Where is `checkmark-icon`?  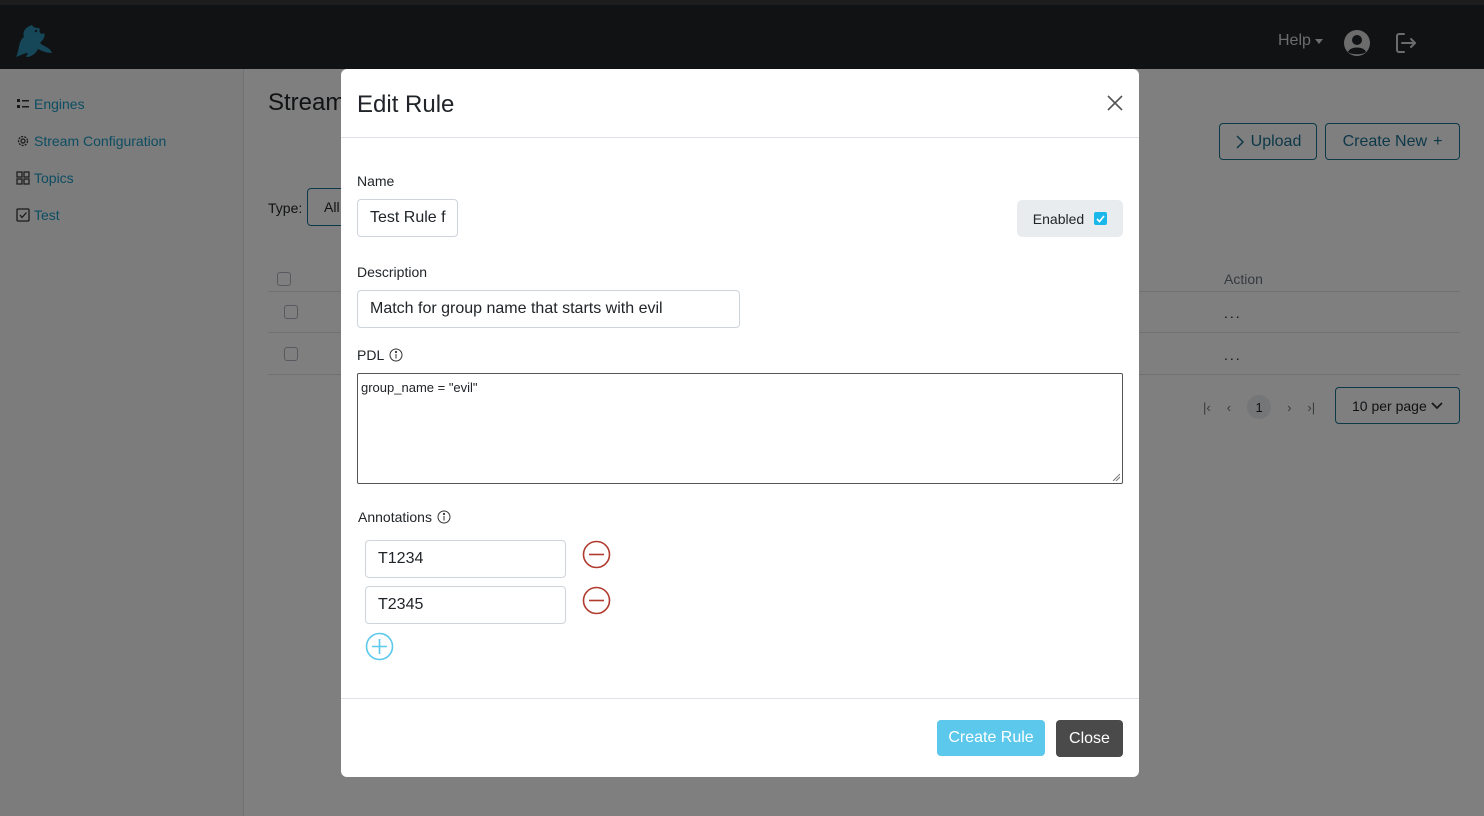
checkmark-icon is located at coordinates (1100, 218).